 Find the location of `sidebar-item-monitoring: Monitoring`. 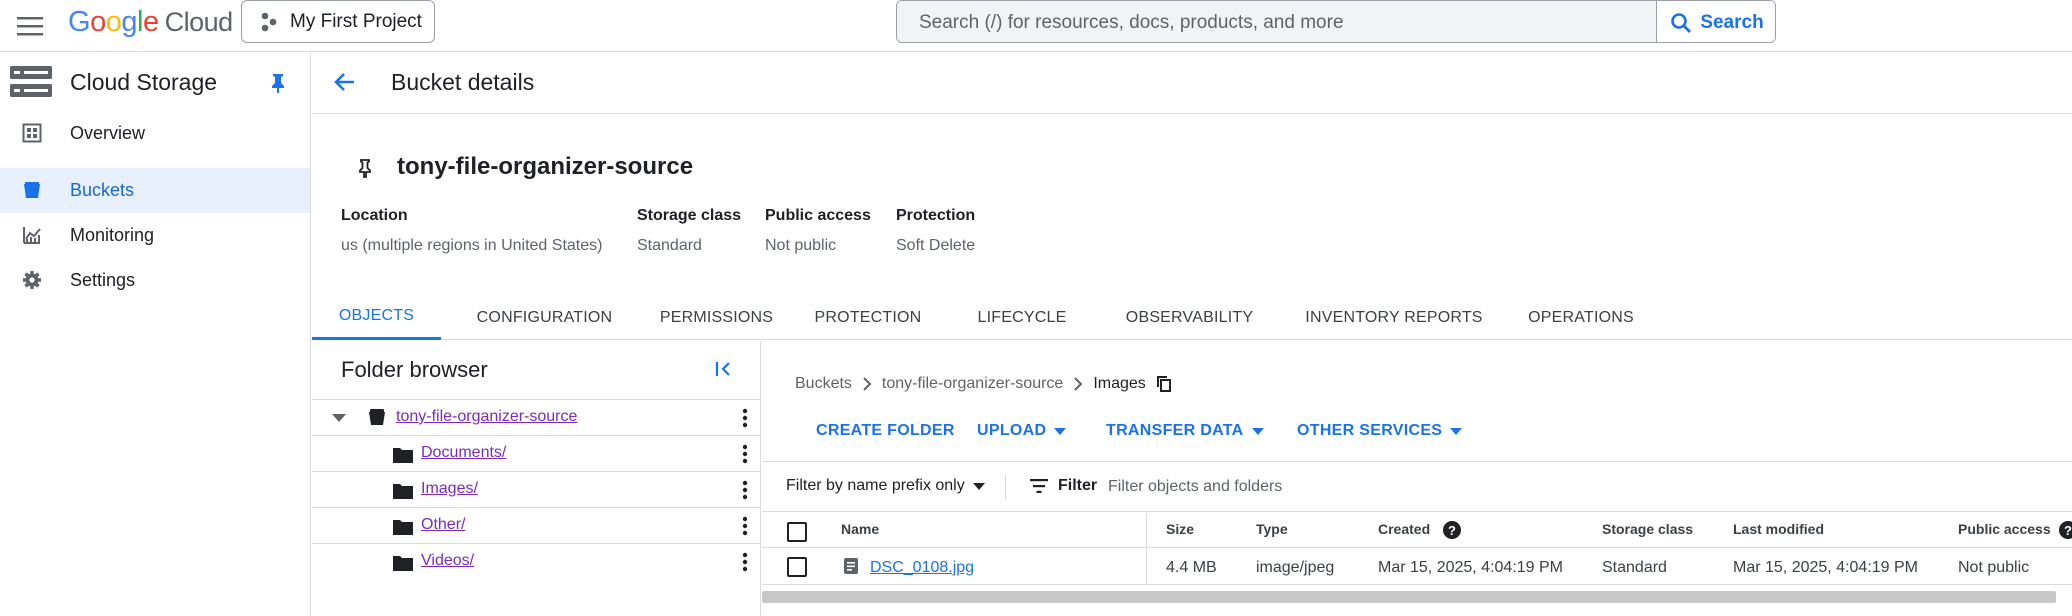

sidebar-item-monitoring: Monitoring is located at coordinates (155, 235).